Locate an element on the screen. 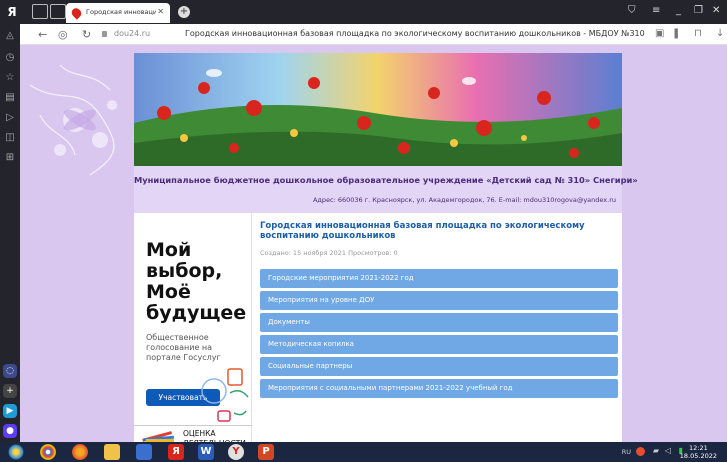  clock-date: 18.05.2022 is located at coordinates (698, 456).